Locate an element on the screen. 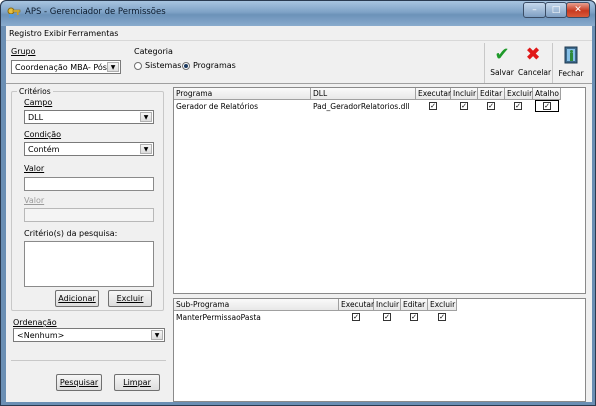  grupo-select: Coordenação MBA- Pós ▼ is located at coordinates (66, 67).